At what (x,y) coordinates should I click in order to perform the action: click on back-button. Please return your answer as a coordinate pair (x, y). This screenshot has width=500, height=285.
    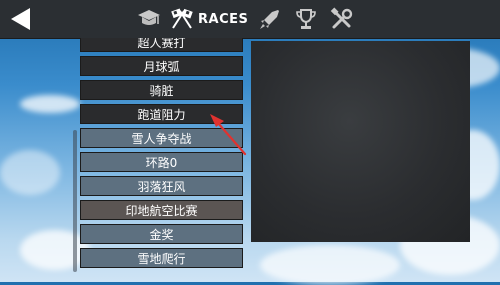
    Looking at the image, I should click on (21, 19).